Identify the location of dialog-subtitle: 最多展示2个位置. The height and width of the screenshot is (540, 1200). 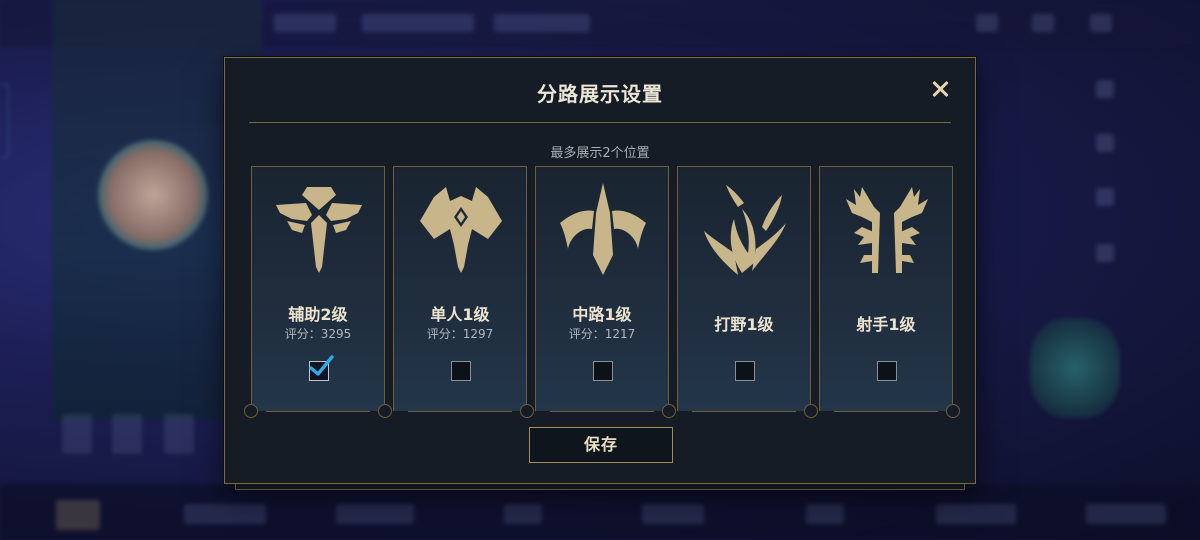
(600, 153).